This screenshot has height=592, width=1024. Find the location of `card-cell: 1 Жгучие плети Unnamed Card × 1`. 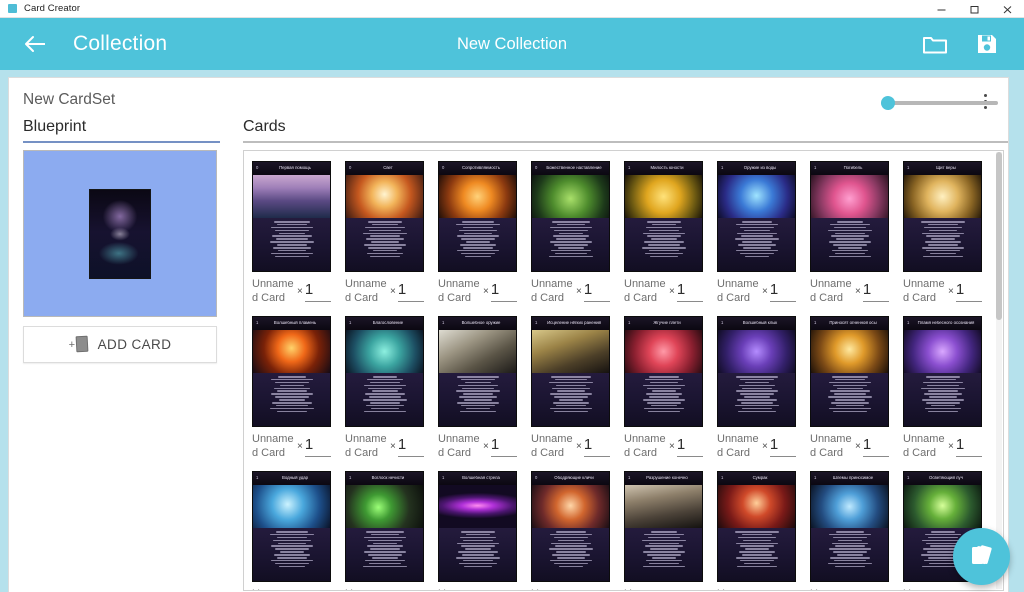

card-cell: 1 Жгучие плети Unnamed Card × 1 is located at coordinates (663, 393).